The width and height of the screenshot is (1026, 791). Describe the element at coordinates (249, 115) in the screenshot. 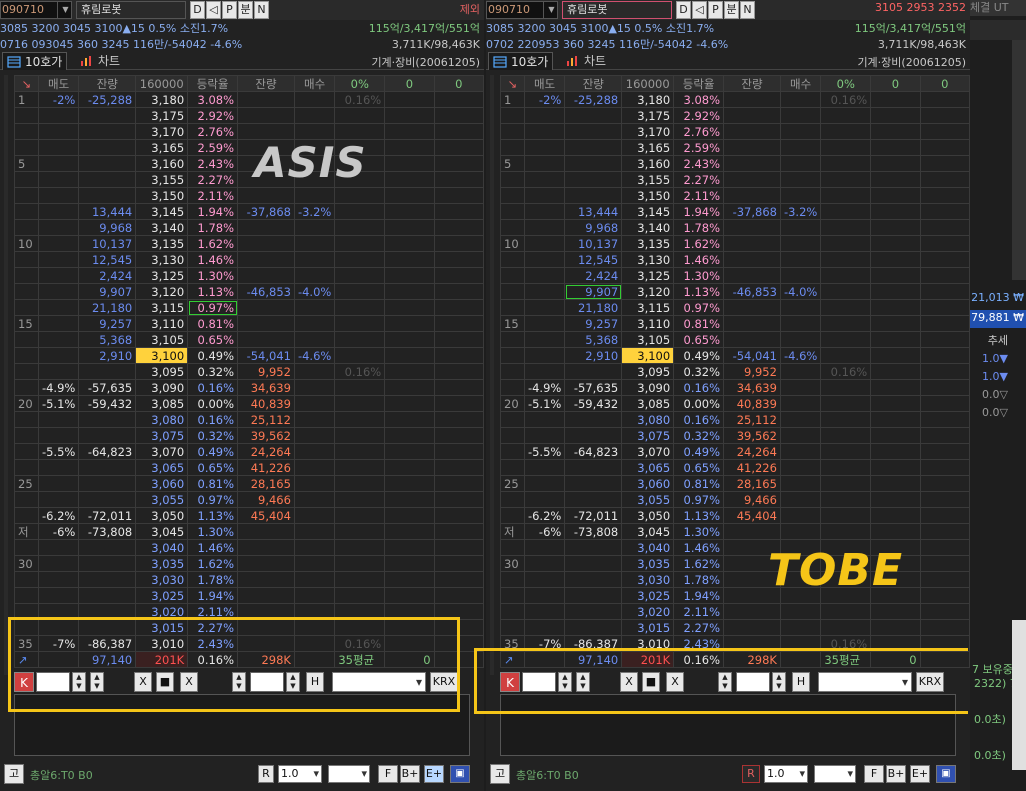

I see `orderbook-row: 3,175 2.92%` at that location.